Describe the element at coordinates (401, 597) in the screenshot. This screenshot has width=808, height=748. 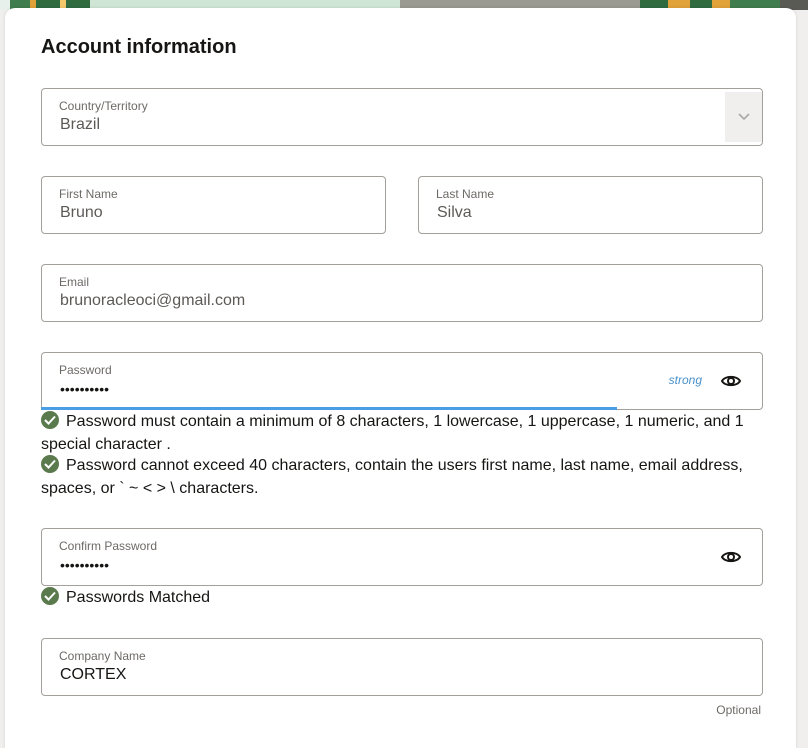
I see `passwords-matched-message: Passwords Matched` at that location.